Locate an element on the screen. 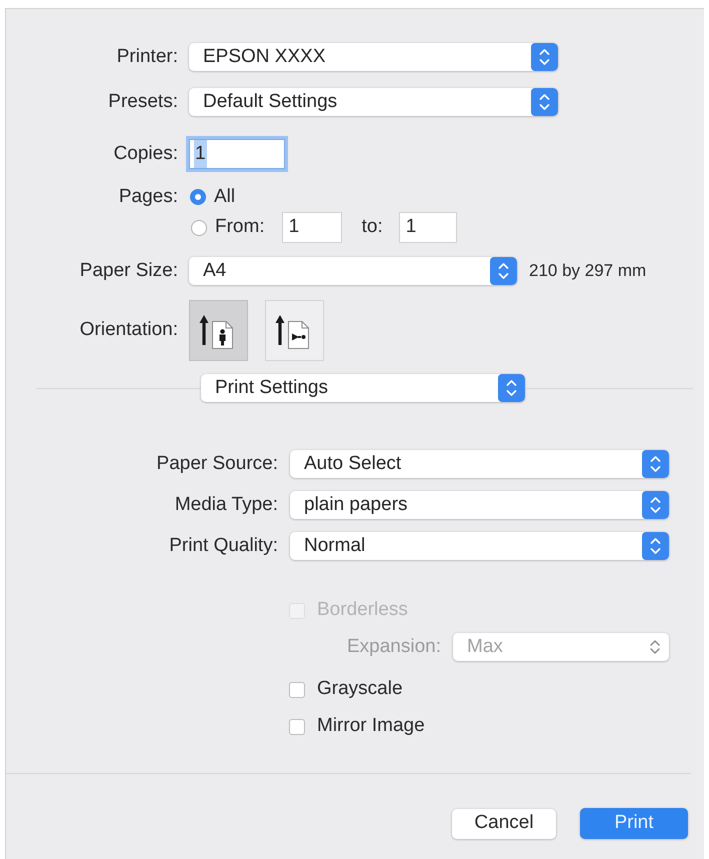  orientation-label: Orientation: is located at coordinates (128, 330).